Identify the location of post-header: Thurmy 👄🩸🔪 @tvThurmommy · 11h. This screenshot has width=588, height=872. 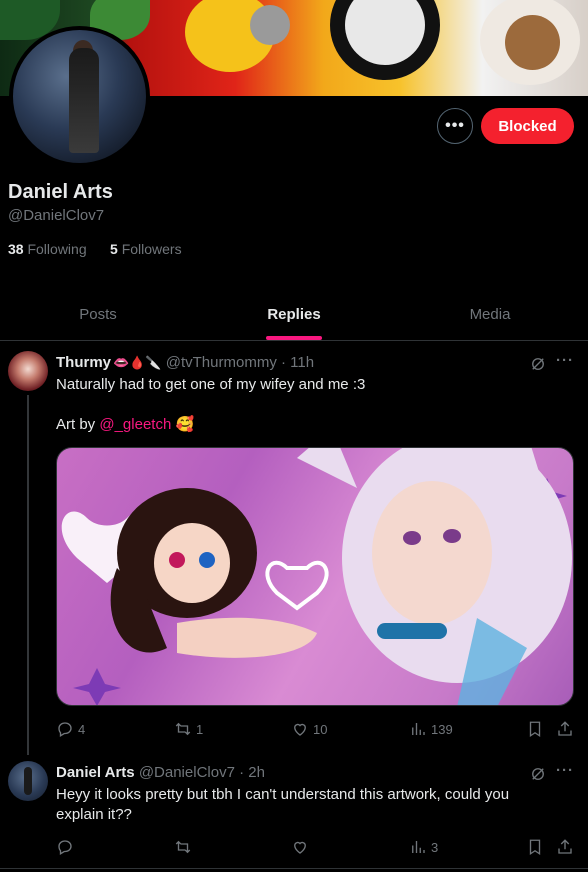
(185, 363).